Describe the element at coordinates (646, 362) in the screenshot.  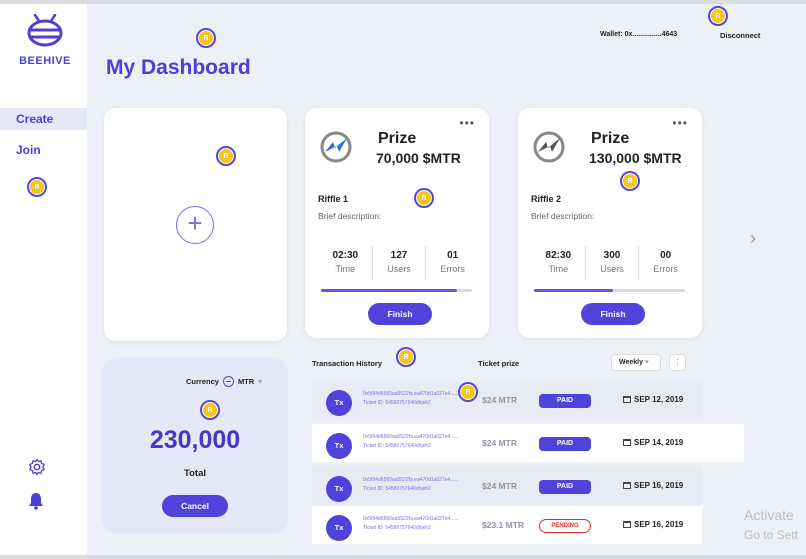
I see `chevron-down-icon: ▾` at that location.